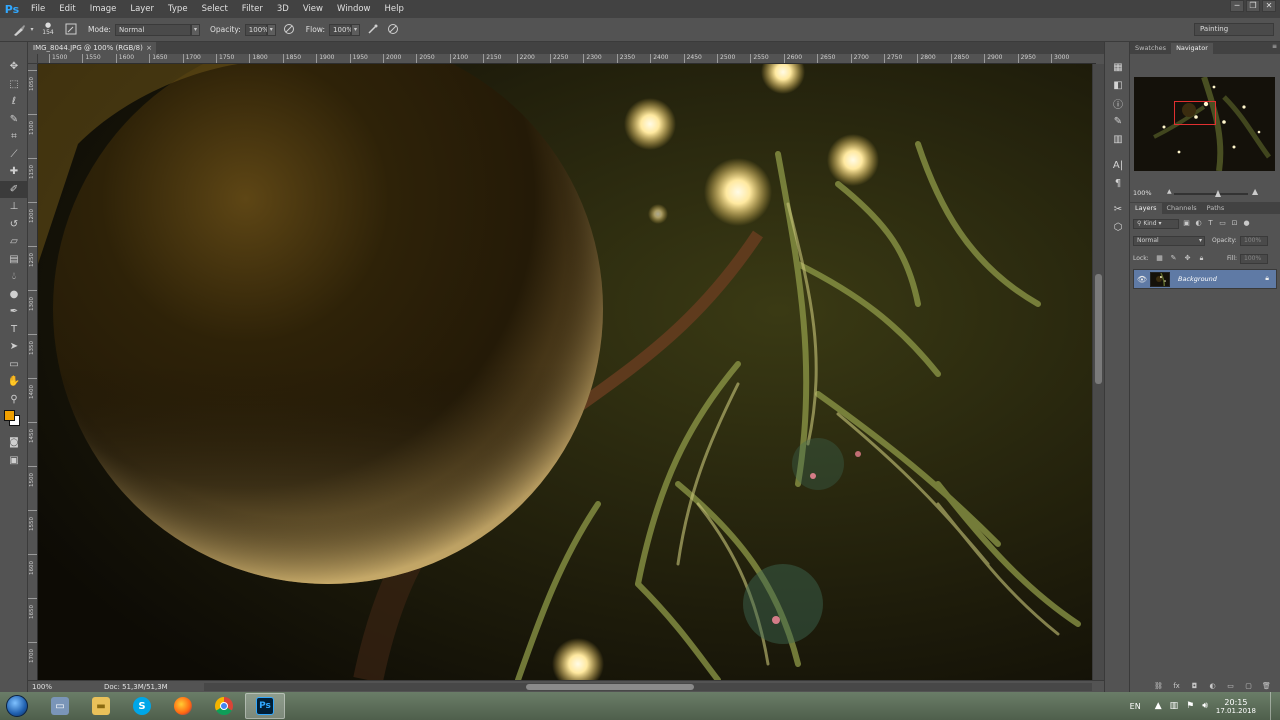 Image resolution: width=1280 pixels, height=720 pixels. I want to click on vertical-scrollbar, so click(1098, 372).